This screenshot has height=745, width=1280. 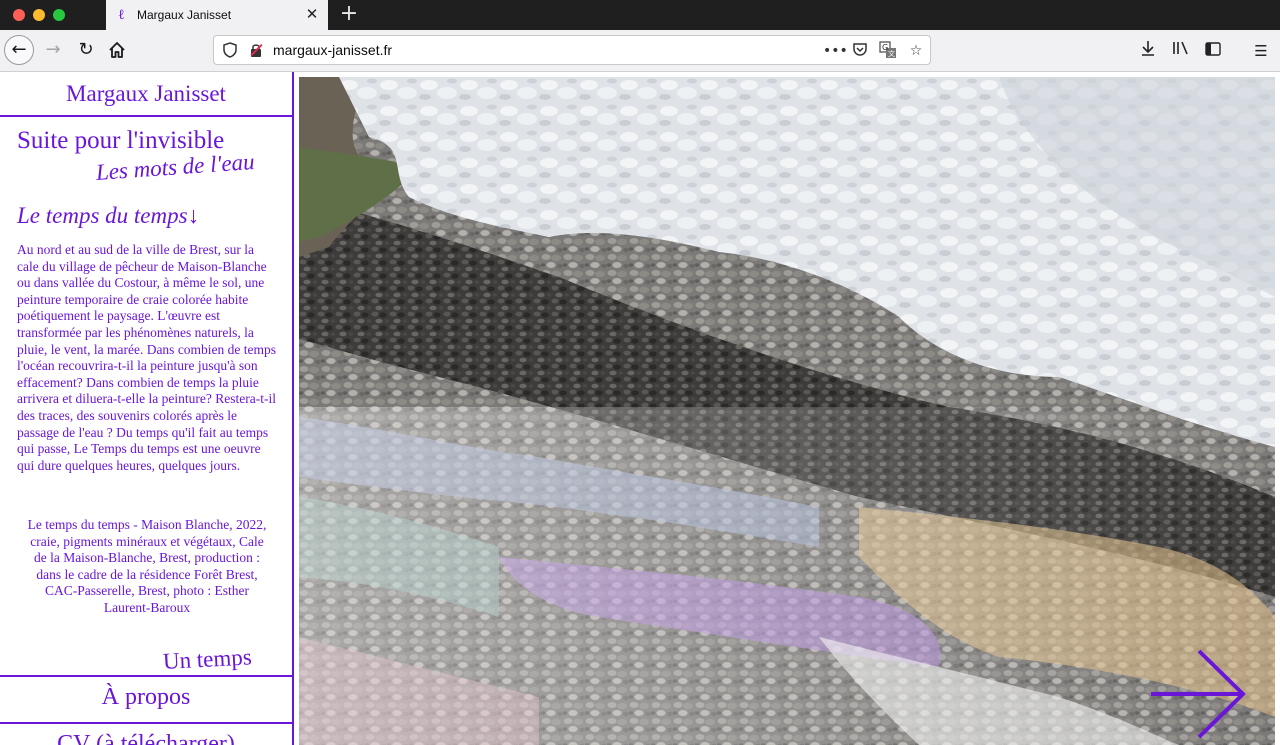 What do you see at coordinates (916, 51) in the screenshot?
I see `star-icon: ☆` at bounding box center [916, 51].